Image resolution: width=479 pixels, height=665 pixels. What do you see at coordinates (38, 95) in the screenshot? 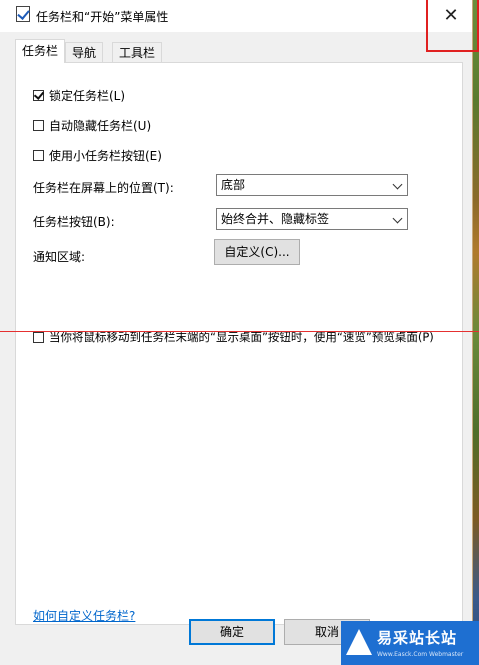
I see `lock-taskbar-checkbox` at bounding box center [38, 95].